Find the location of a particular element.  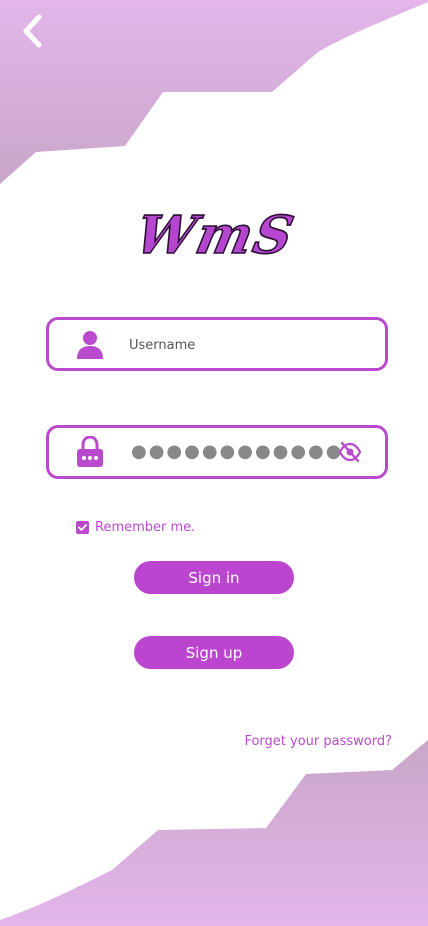

checkbox-checked-icon is located at coordinates (82, 527).